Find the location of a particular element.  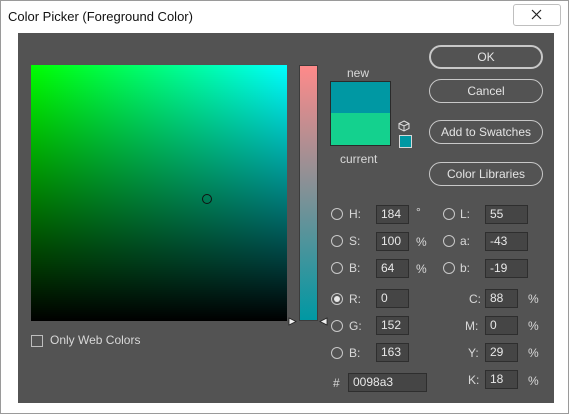

yellow-label: Y: is located at coordinates (473, 353).